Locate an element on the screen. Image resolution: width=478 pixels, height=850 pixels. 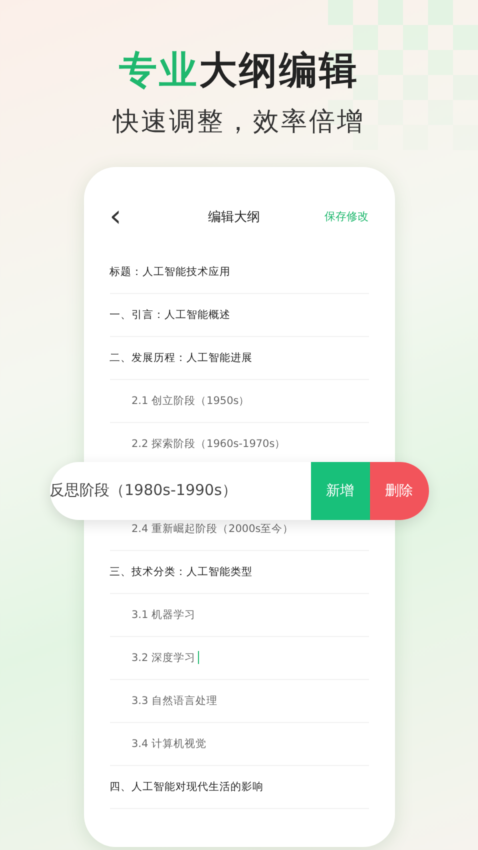
outline-item: 一、引言：人工智能概述 is located at coordinates (170, 315).